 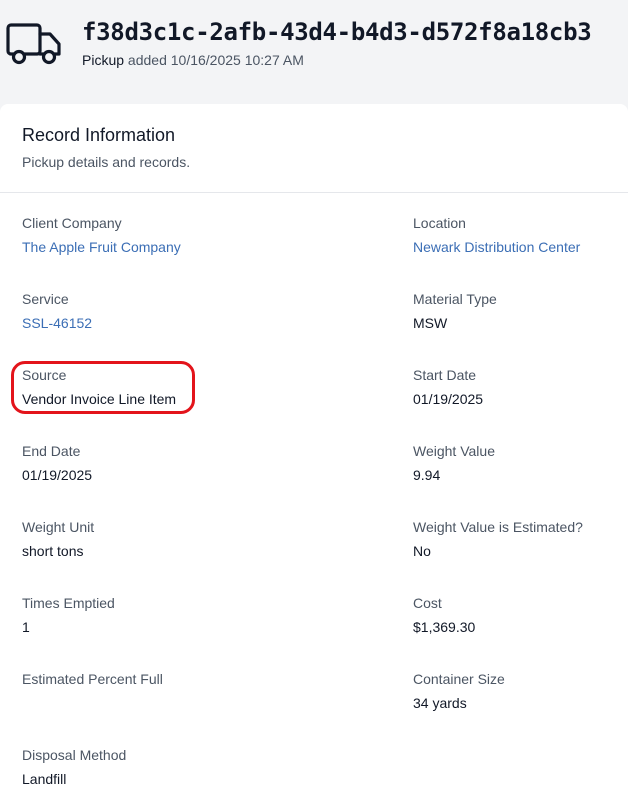 What do you see at coordinates (459, 679) in the screenshot?
I see `field-label: Container Size` at bounding box center [459, 679].